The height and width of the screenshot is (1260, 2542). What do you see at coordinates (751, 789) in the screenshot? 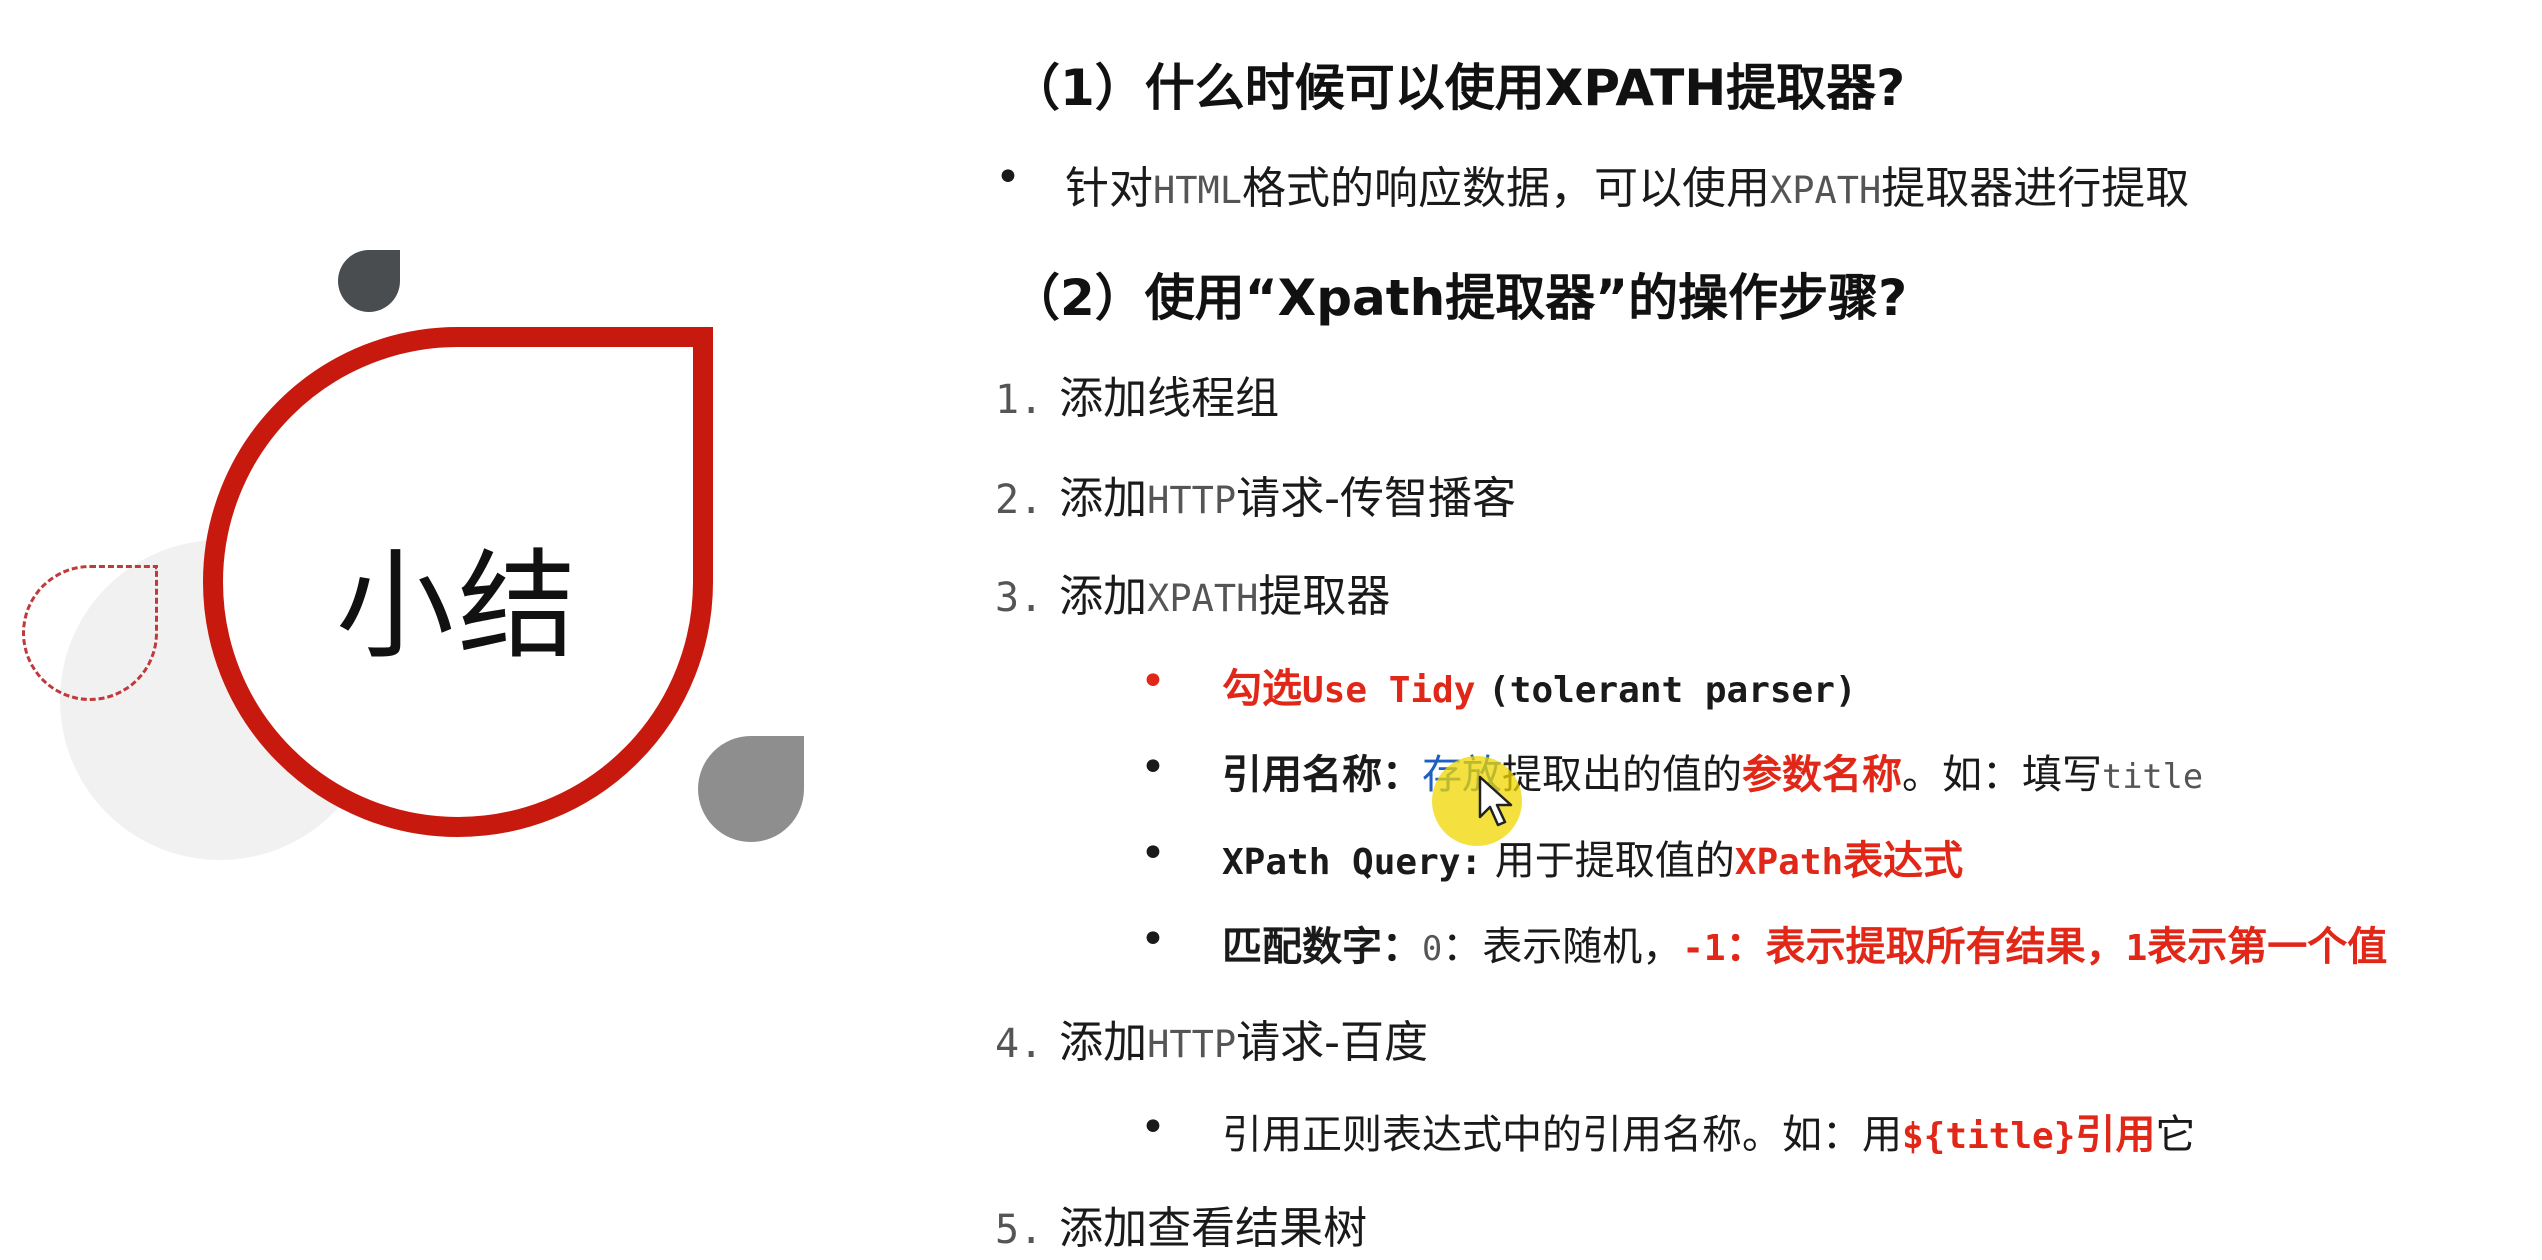
I see `grey-drop-shape` at bounding box center [751, 789].